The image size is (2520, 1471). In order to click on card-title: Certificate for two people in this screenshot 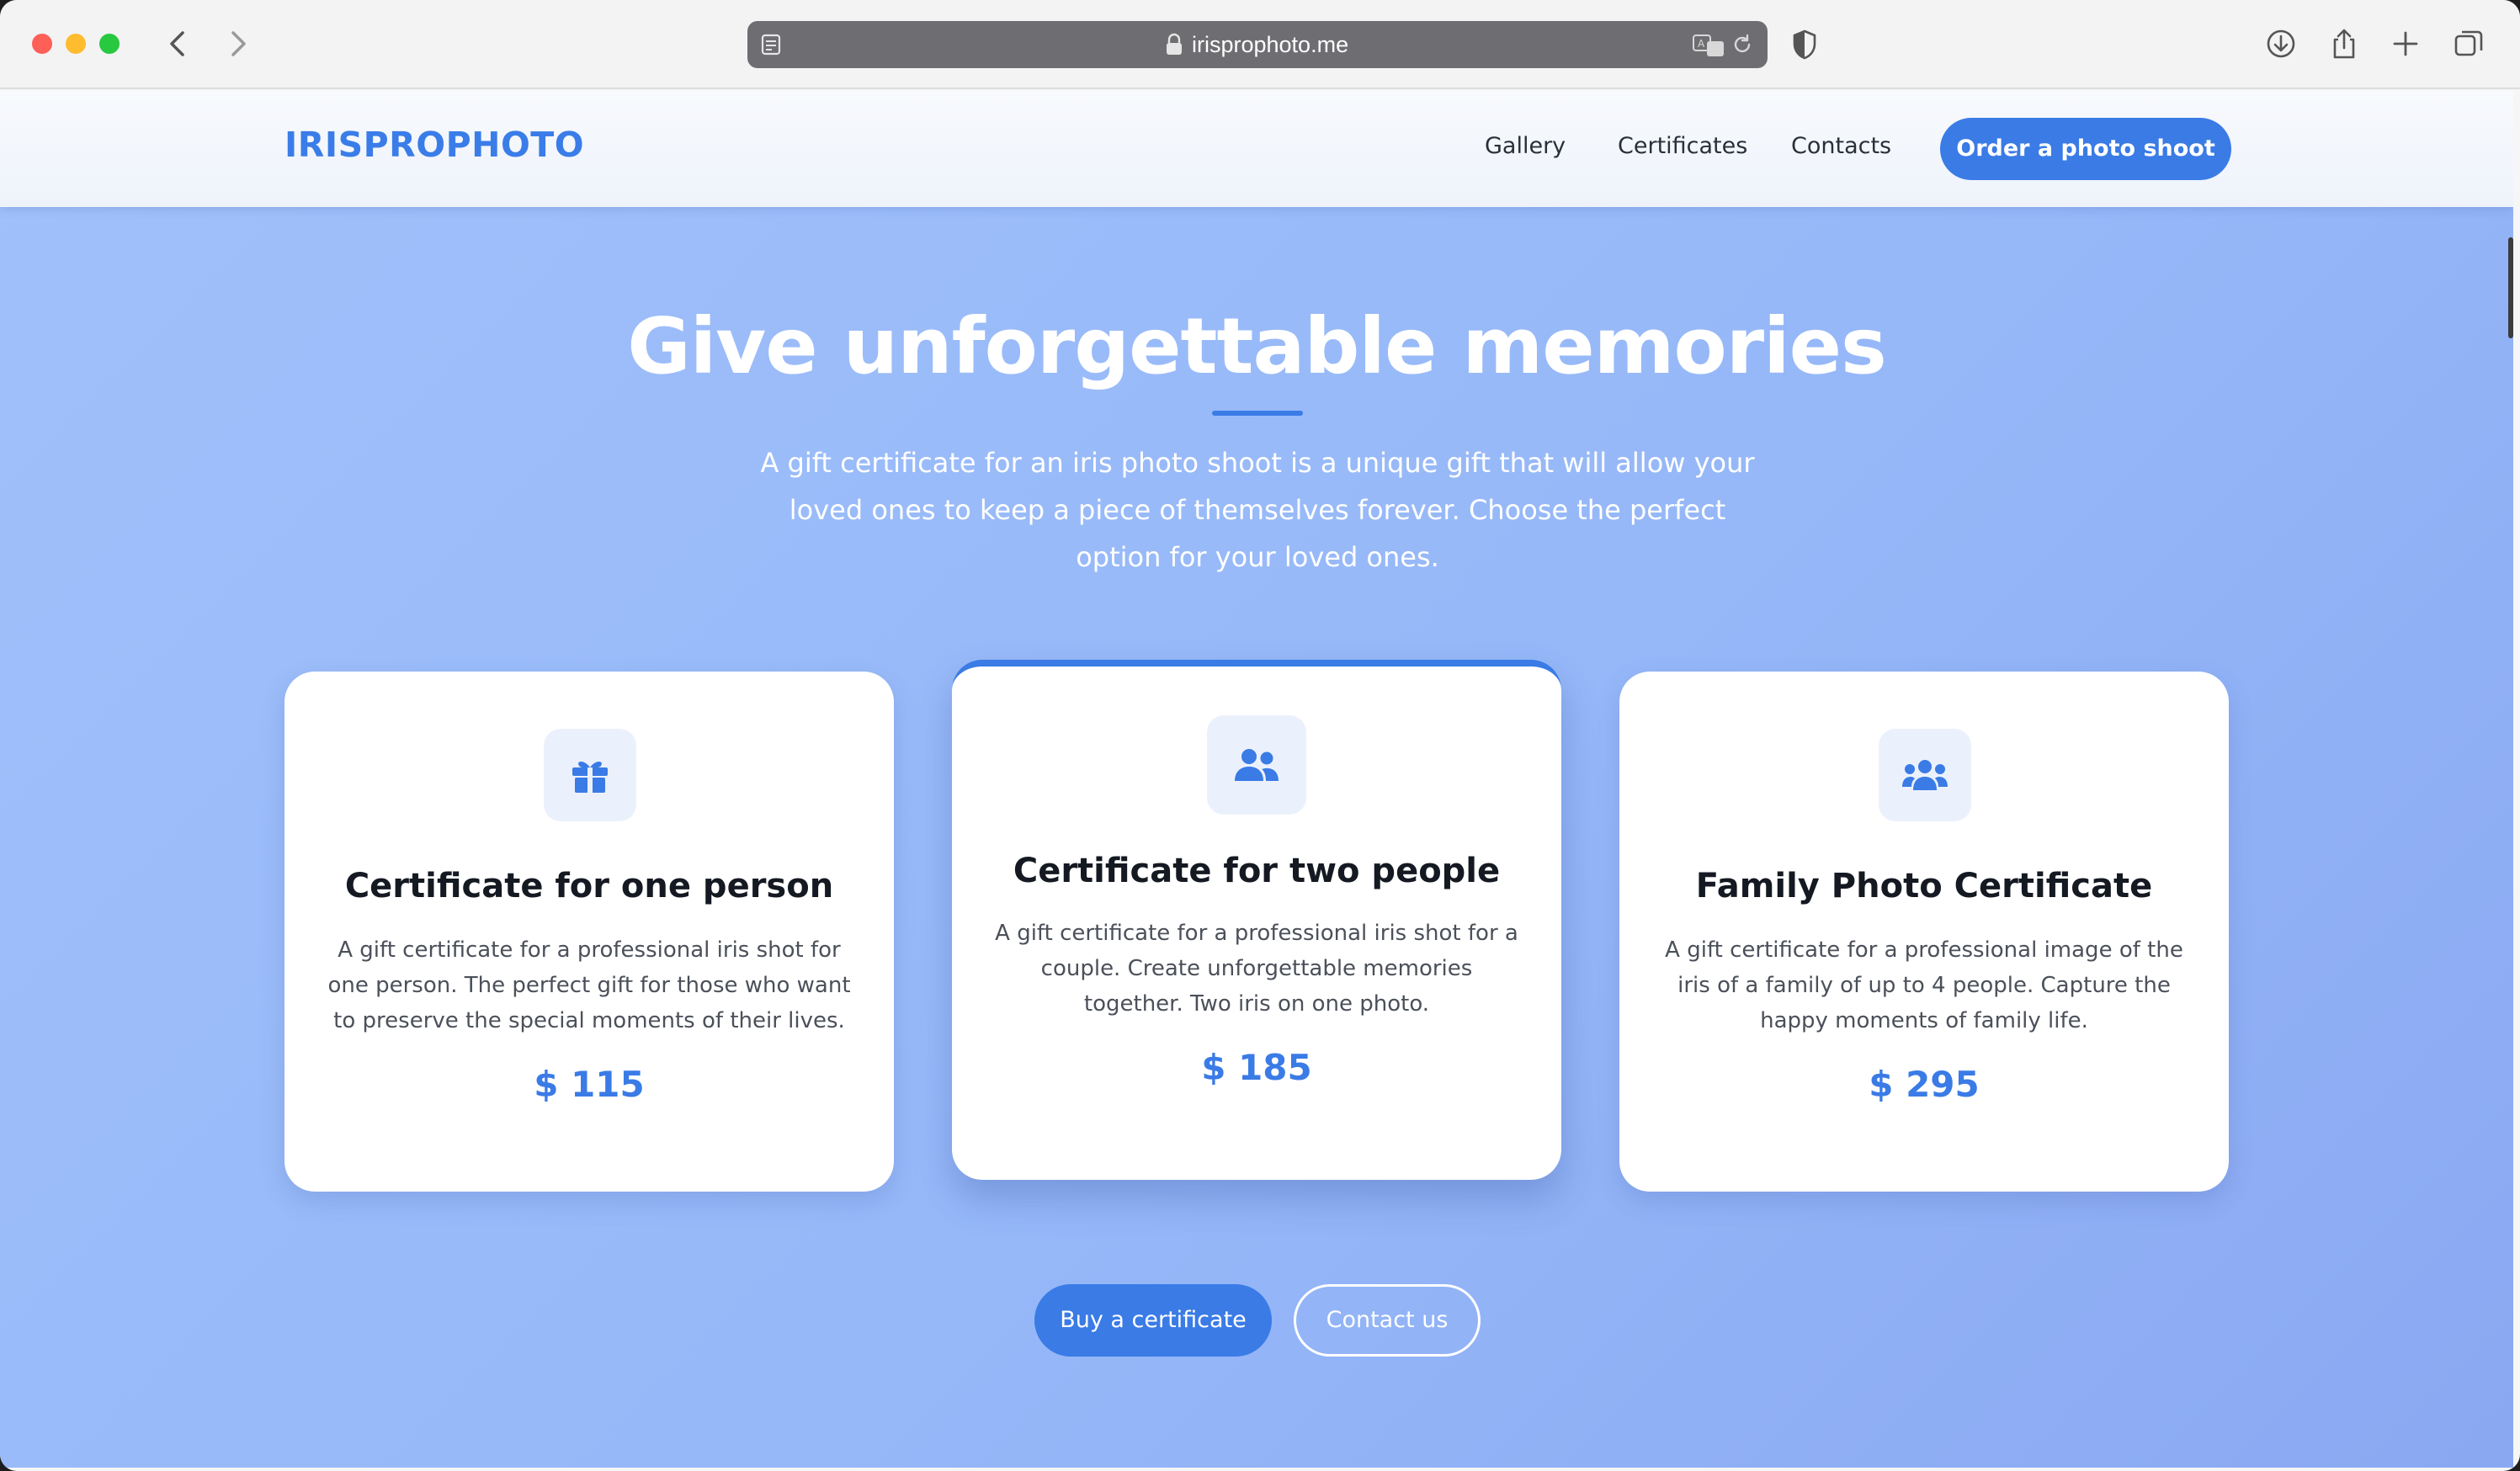, I will do `click(1257, 871)`.